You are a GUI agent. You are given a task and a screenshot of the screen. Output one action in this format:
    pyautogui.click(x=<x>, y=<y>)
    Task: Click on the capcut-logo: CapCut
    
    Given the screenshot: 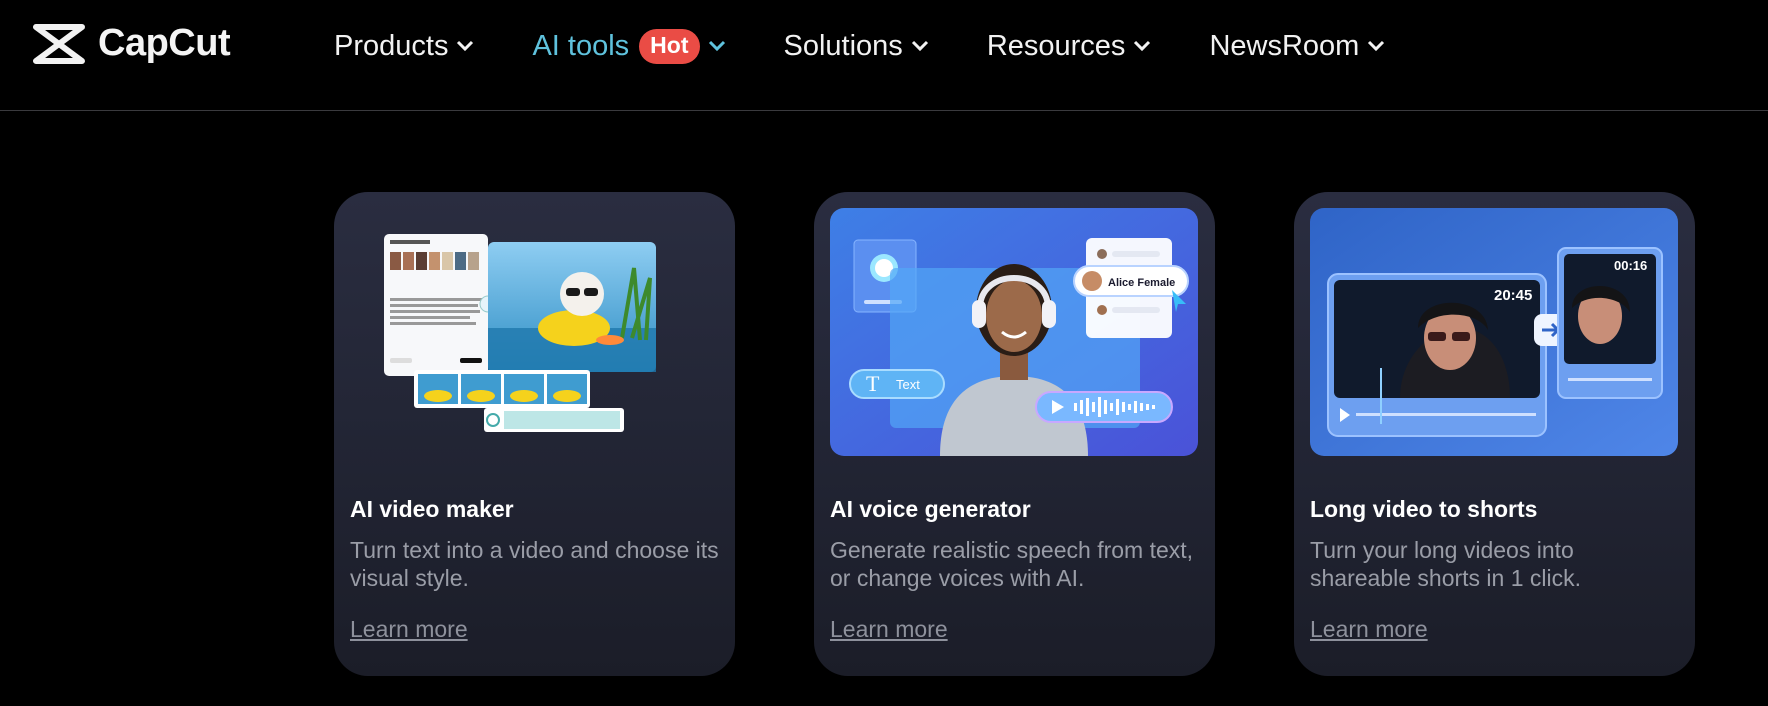 What is the action you would take?
    pyautogui.click(x=131, y=43)
    